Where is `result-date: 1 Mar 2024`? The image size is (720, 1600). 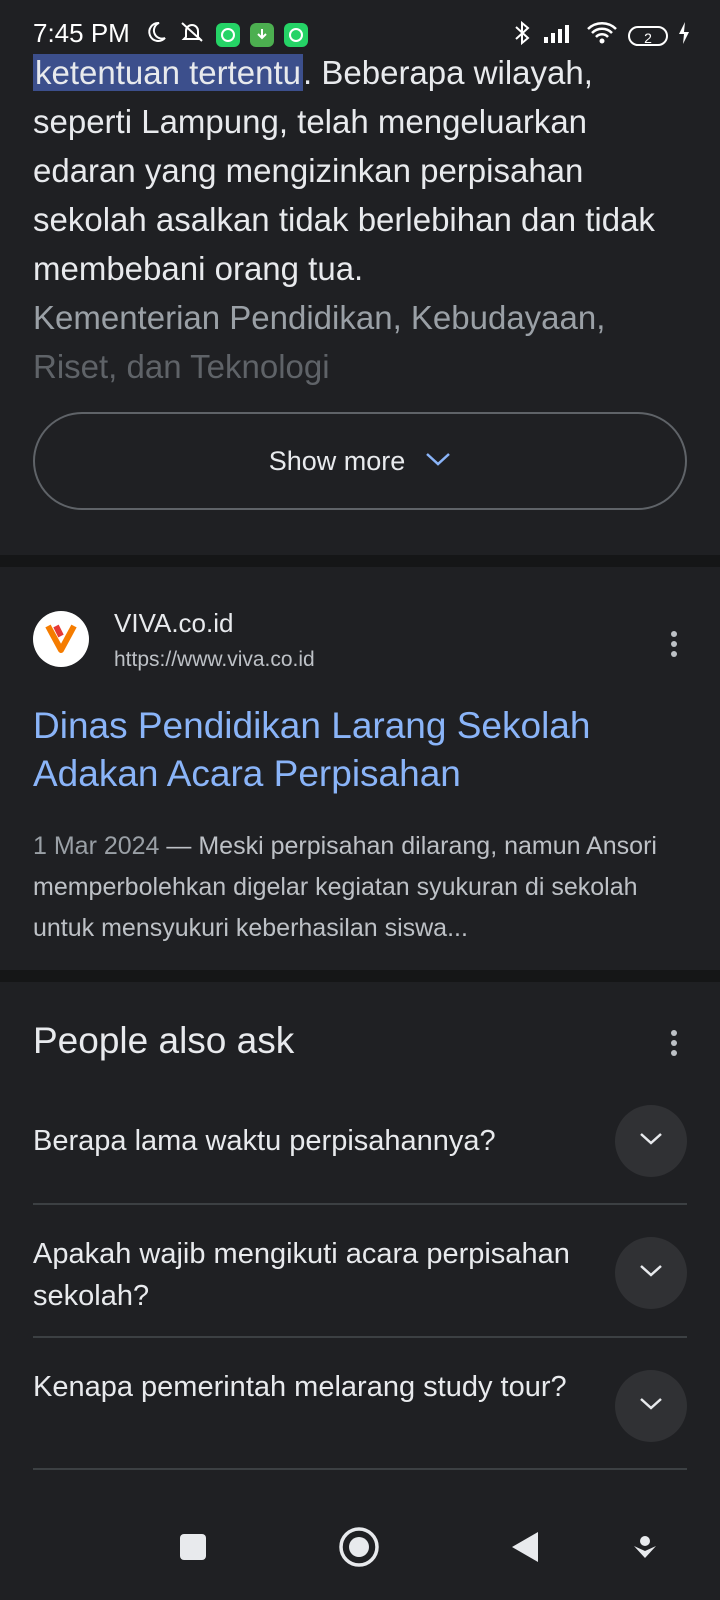
result-date: 1 Mar 2024 is located at coordinates (96, 846).